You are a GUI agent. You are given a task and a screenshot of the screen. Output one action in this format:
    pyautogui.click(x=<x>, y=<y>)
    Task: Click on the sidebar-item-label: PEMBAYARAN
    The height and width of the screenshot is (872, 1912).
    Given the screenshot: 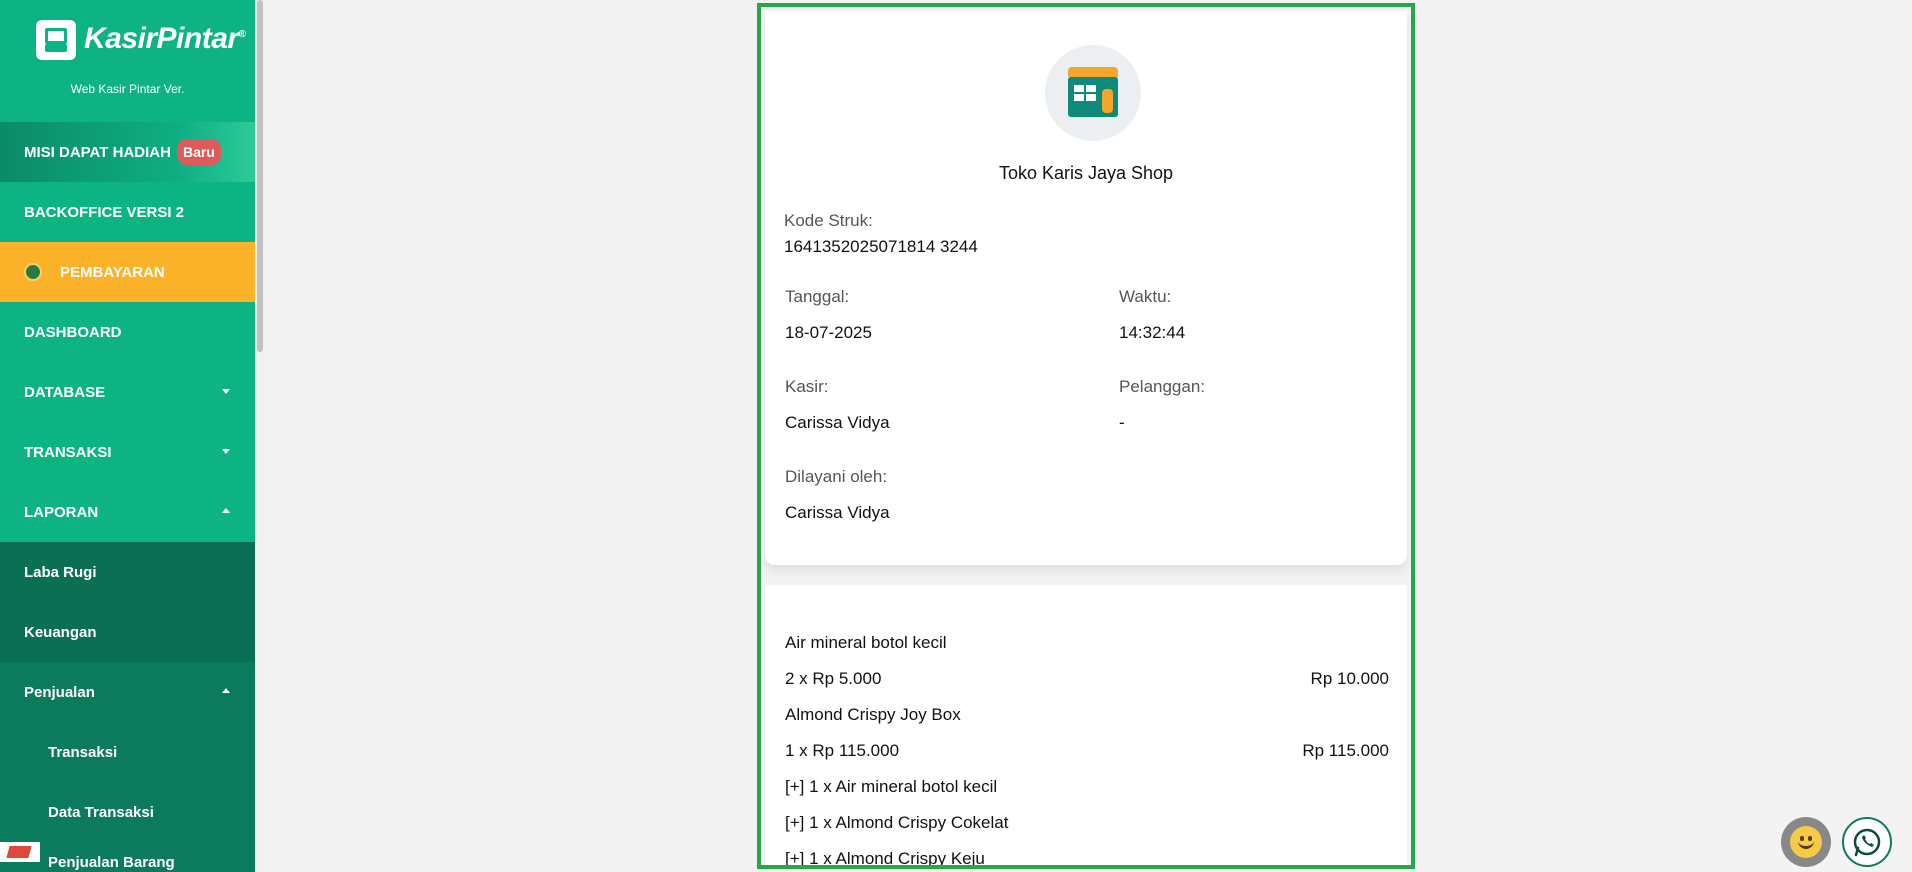 What is the action you would take?
    pyautogui.click(x=112, y=272)
    